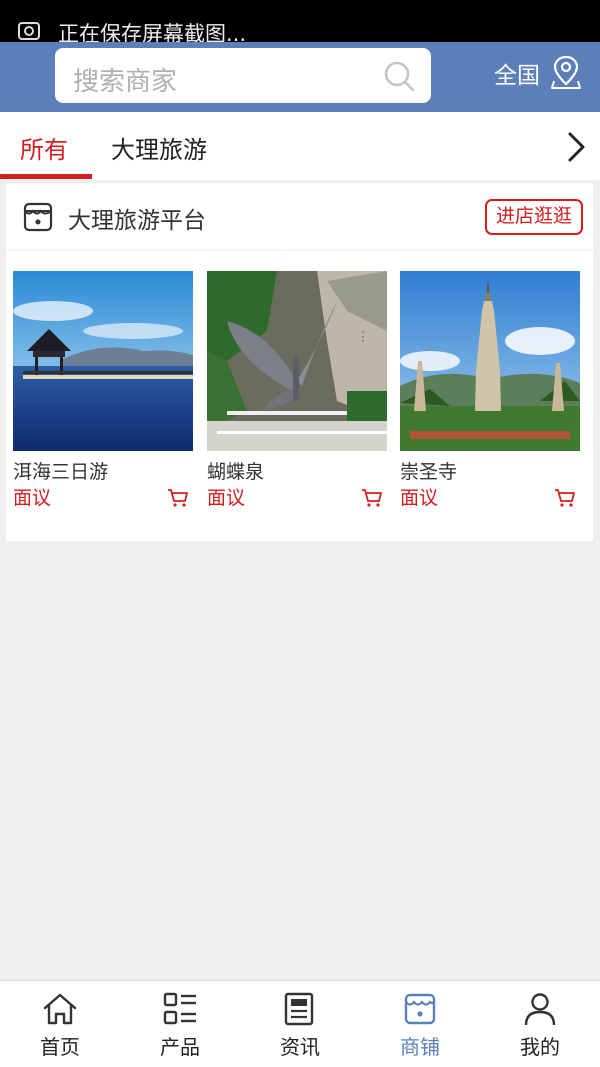 The height and width of the screenshot is (1067, 600). I want to click on enter-shop-button: 进店逛逛, so click(534, 217).